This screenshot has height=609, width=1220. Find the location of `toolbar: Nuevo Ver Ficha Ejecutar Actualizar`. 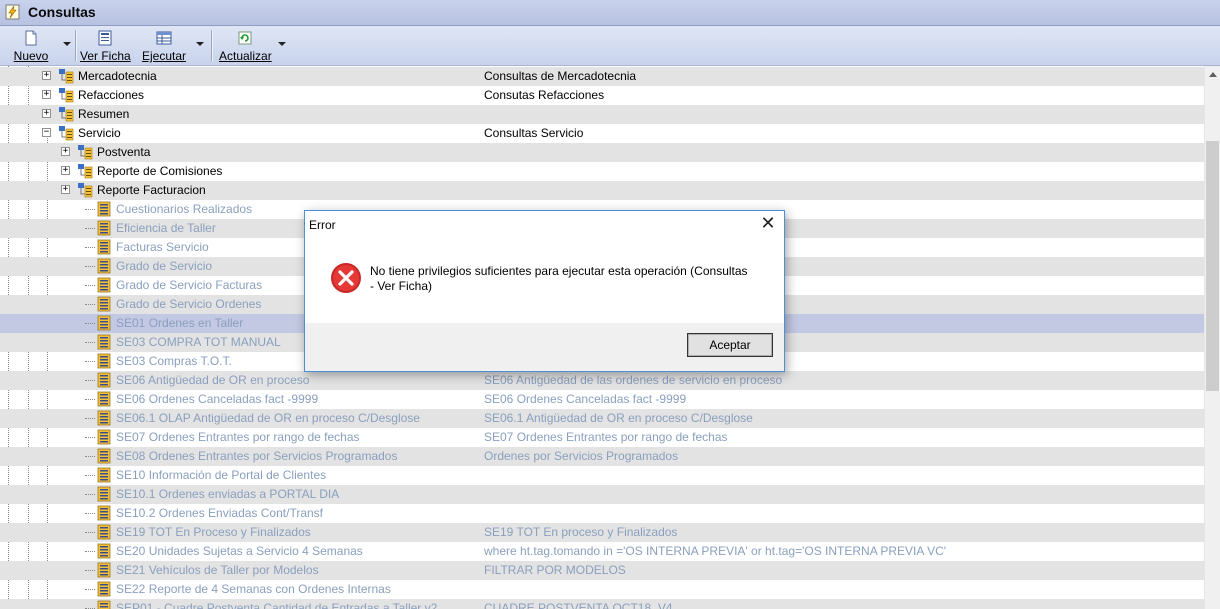

toolbar: Nuevo Ver Ficha Ejecutar Actualizar is located at coordinates (610, 46).